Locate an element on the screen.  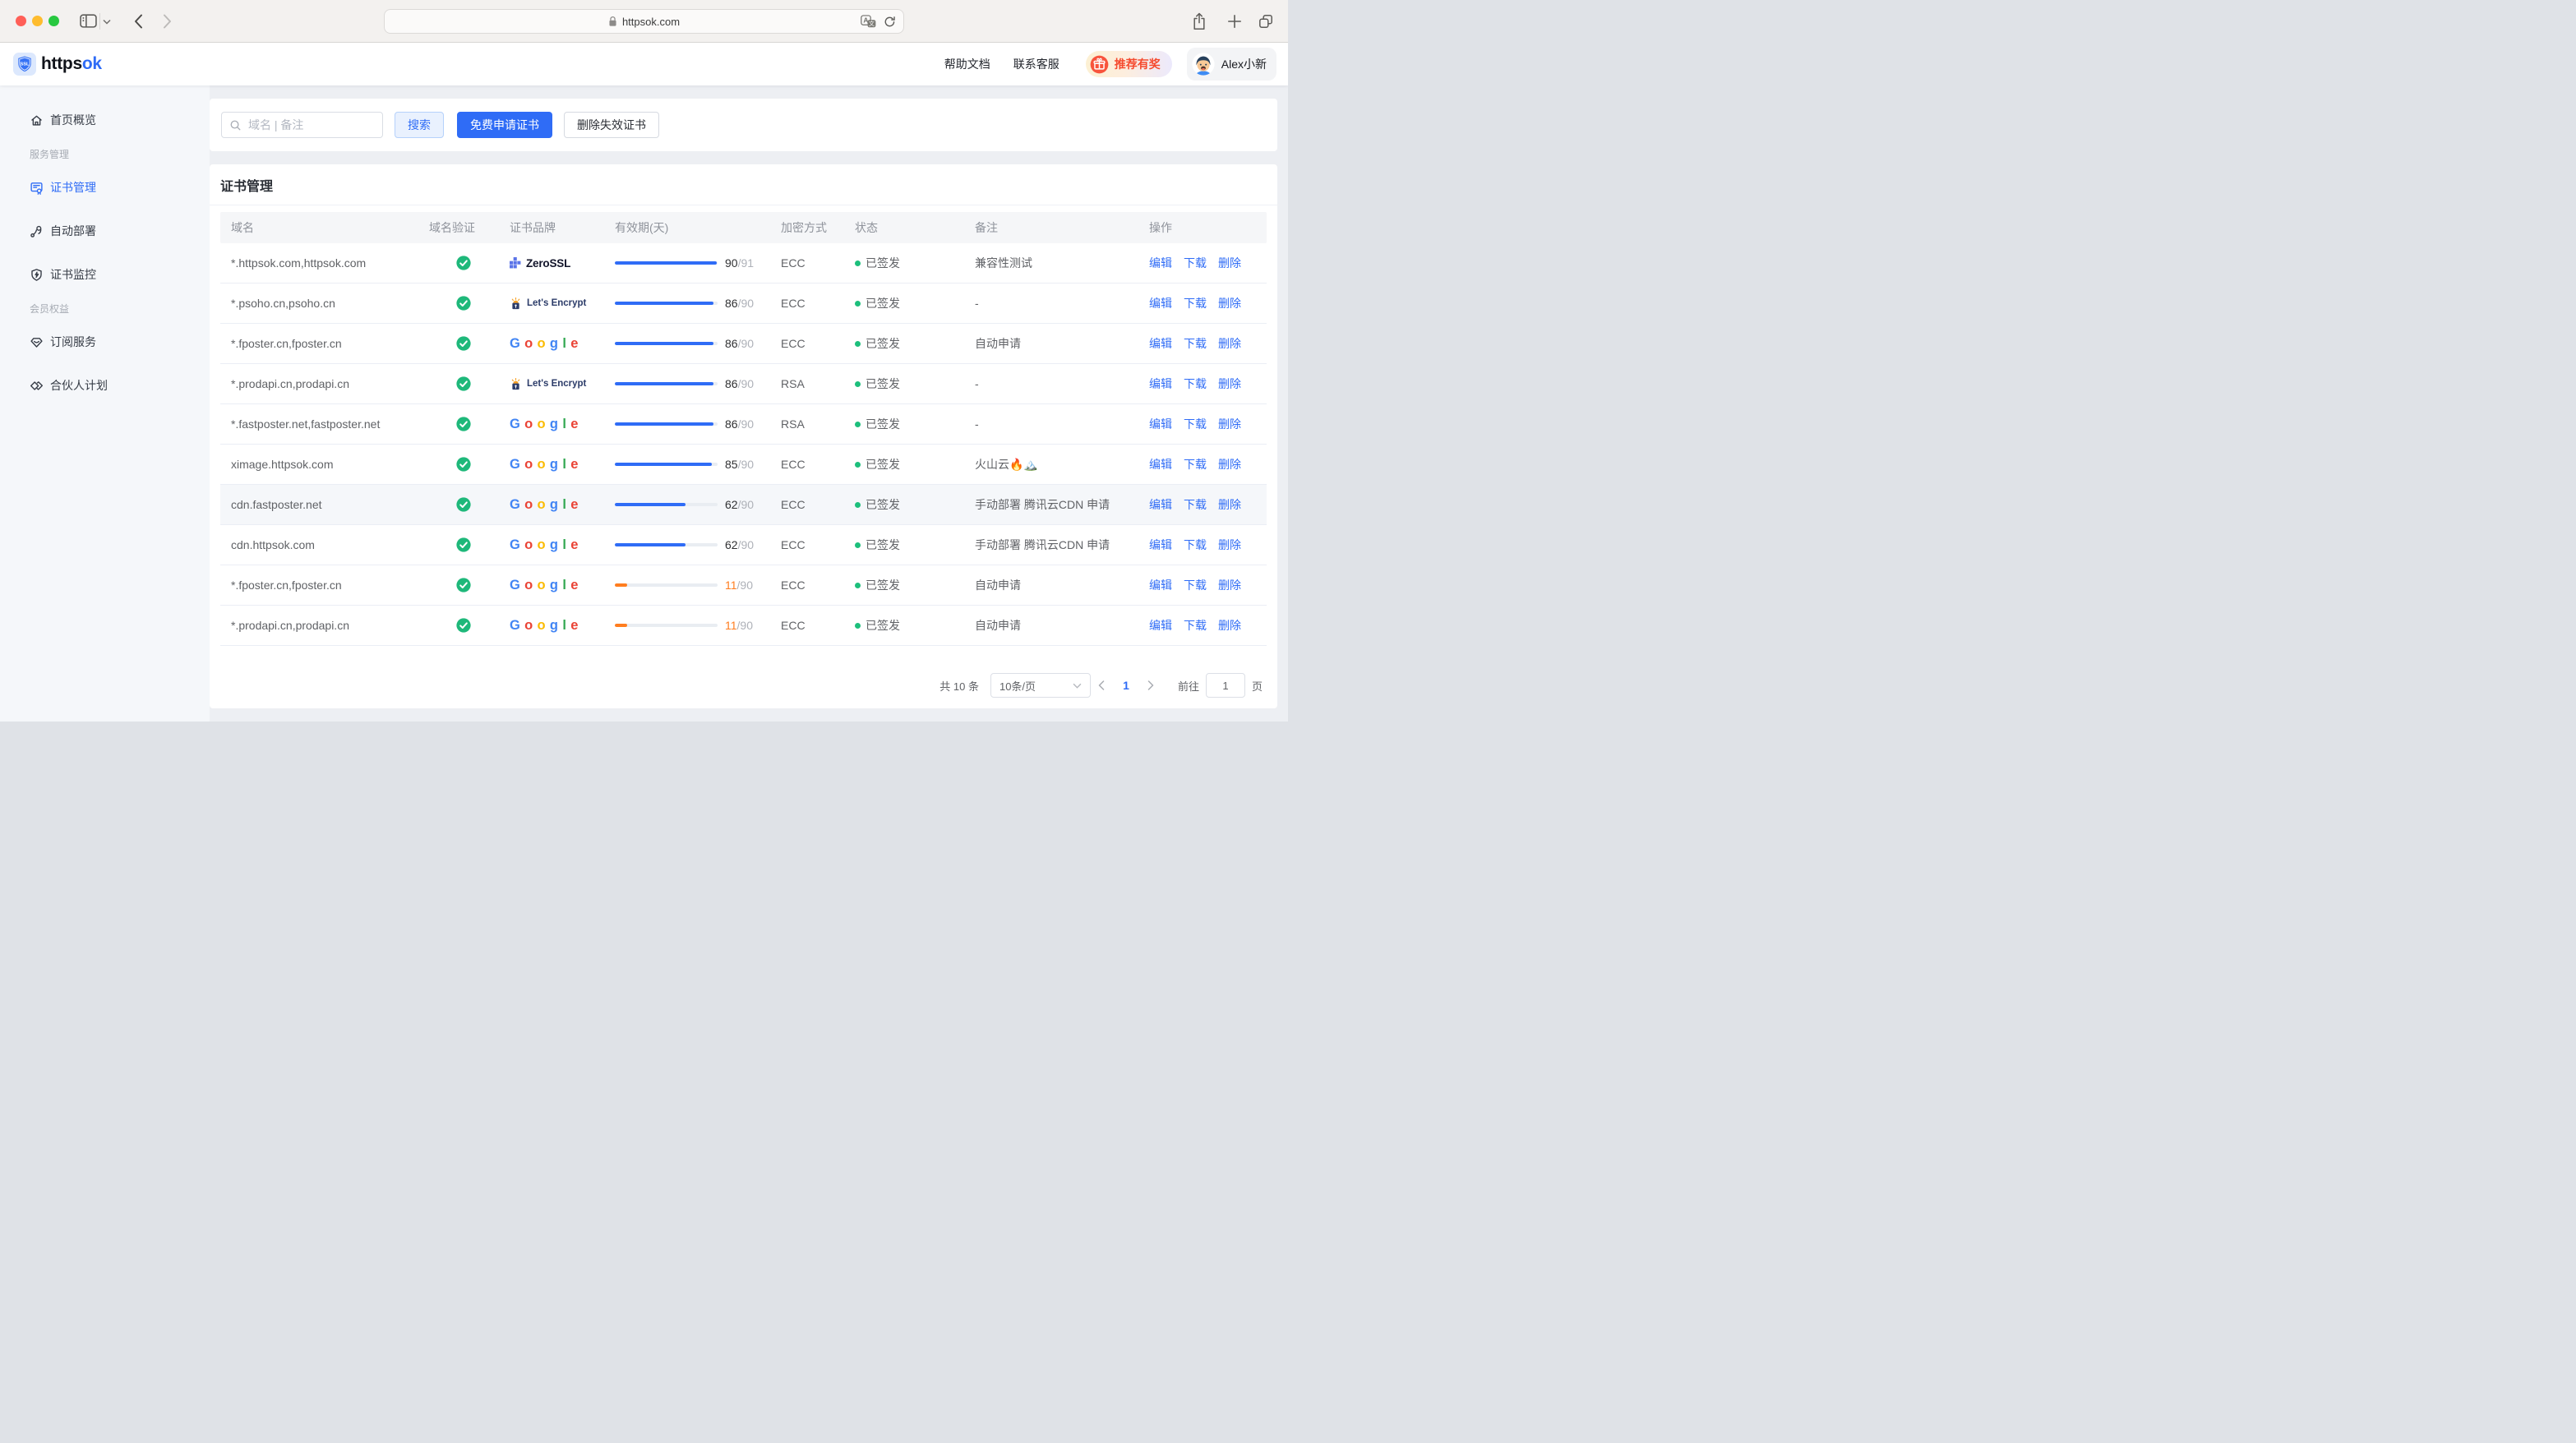
next-page-icon is located at coordinates (1151, 685).